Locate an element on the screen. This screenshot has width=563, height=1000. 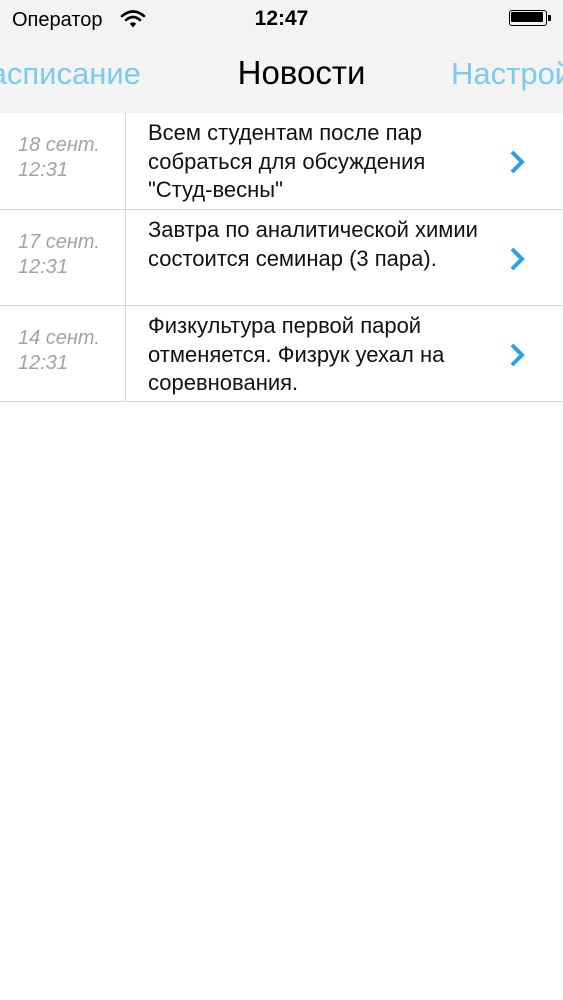
news-date-day: 18 сент. is located at coordinates (59, 145).